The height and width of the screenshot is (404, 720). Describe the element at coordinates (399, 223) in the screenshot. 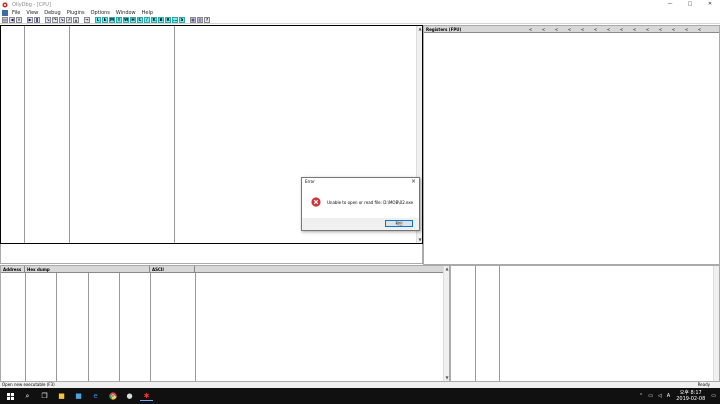

I see `ok-button: 확인` at that location.